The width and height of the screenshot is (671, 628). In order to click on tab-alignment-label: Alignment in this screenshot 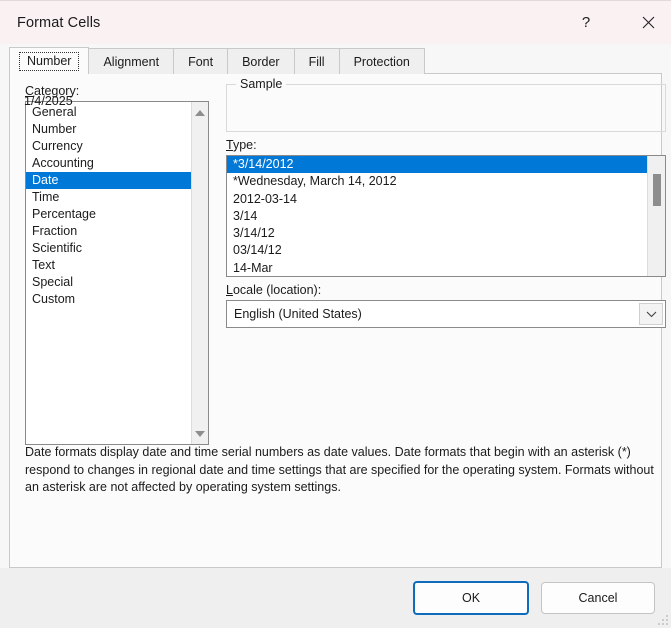, I will do `click(131, 61)`.